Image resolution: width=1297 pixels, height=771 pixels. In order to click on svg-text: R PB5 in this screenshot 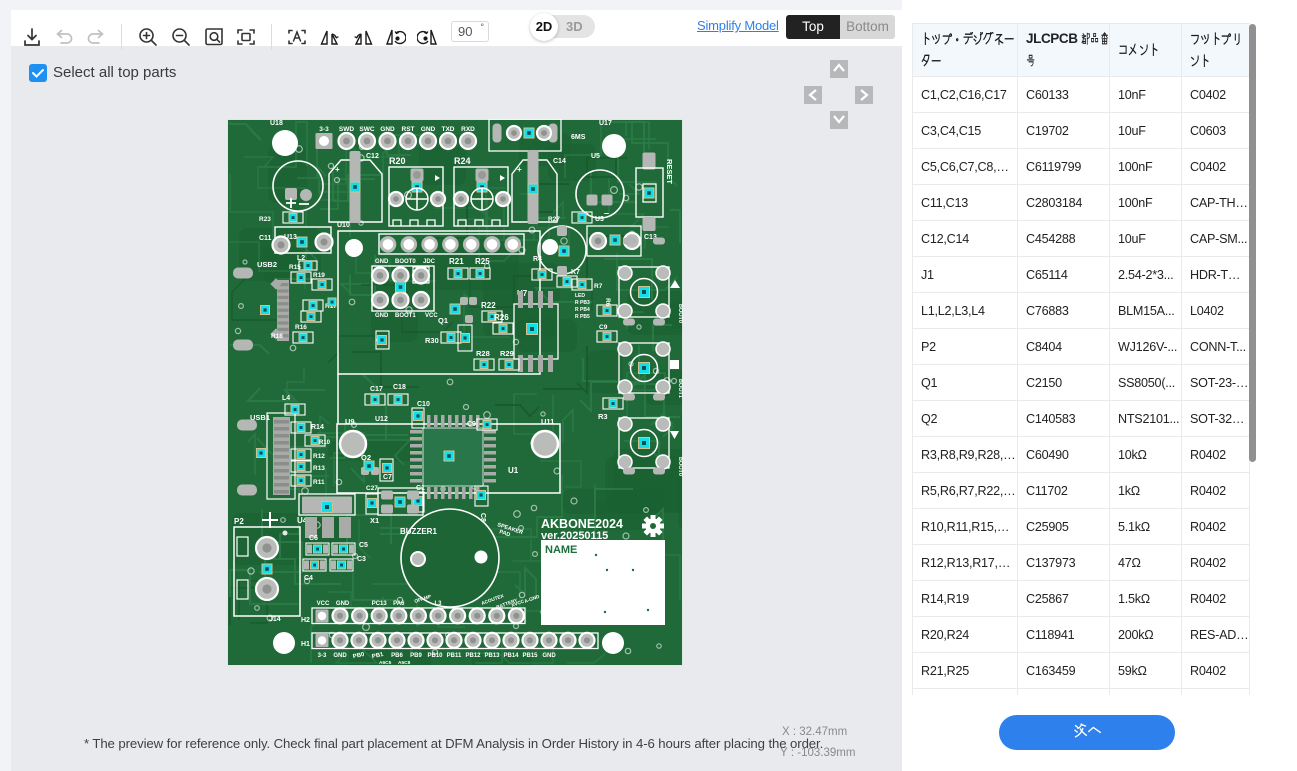, I will do `click(582, 317)`.